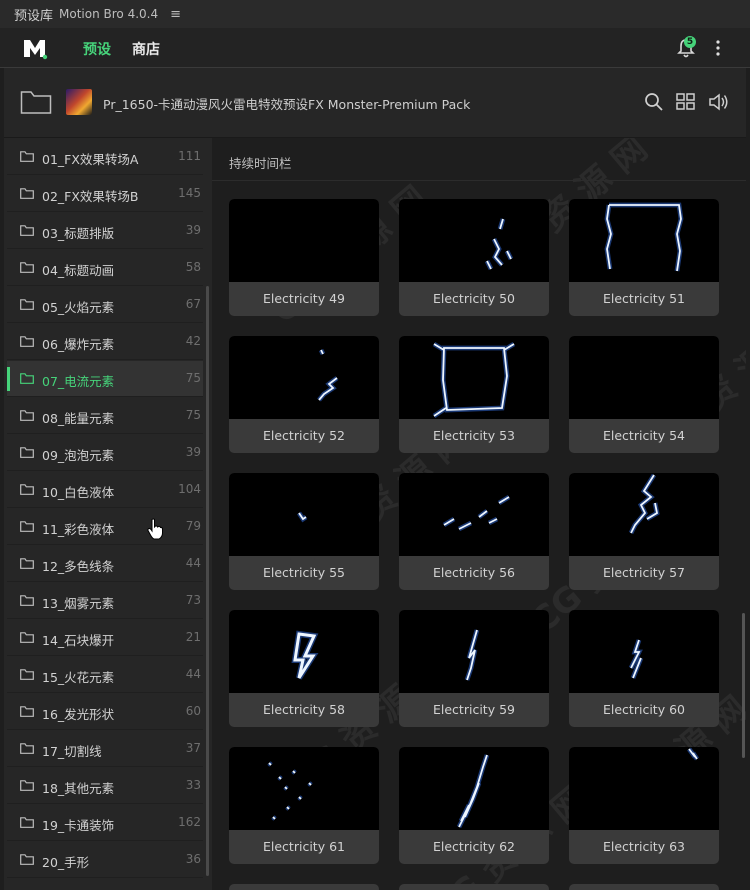  I want to click on window-title: 预设库, so click(34, 16).